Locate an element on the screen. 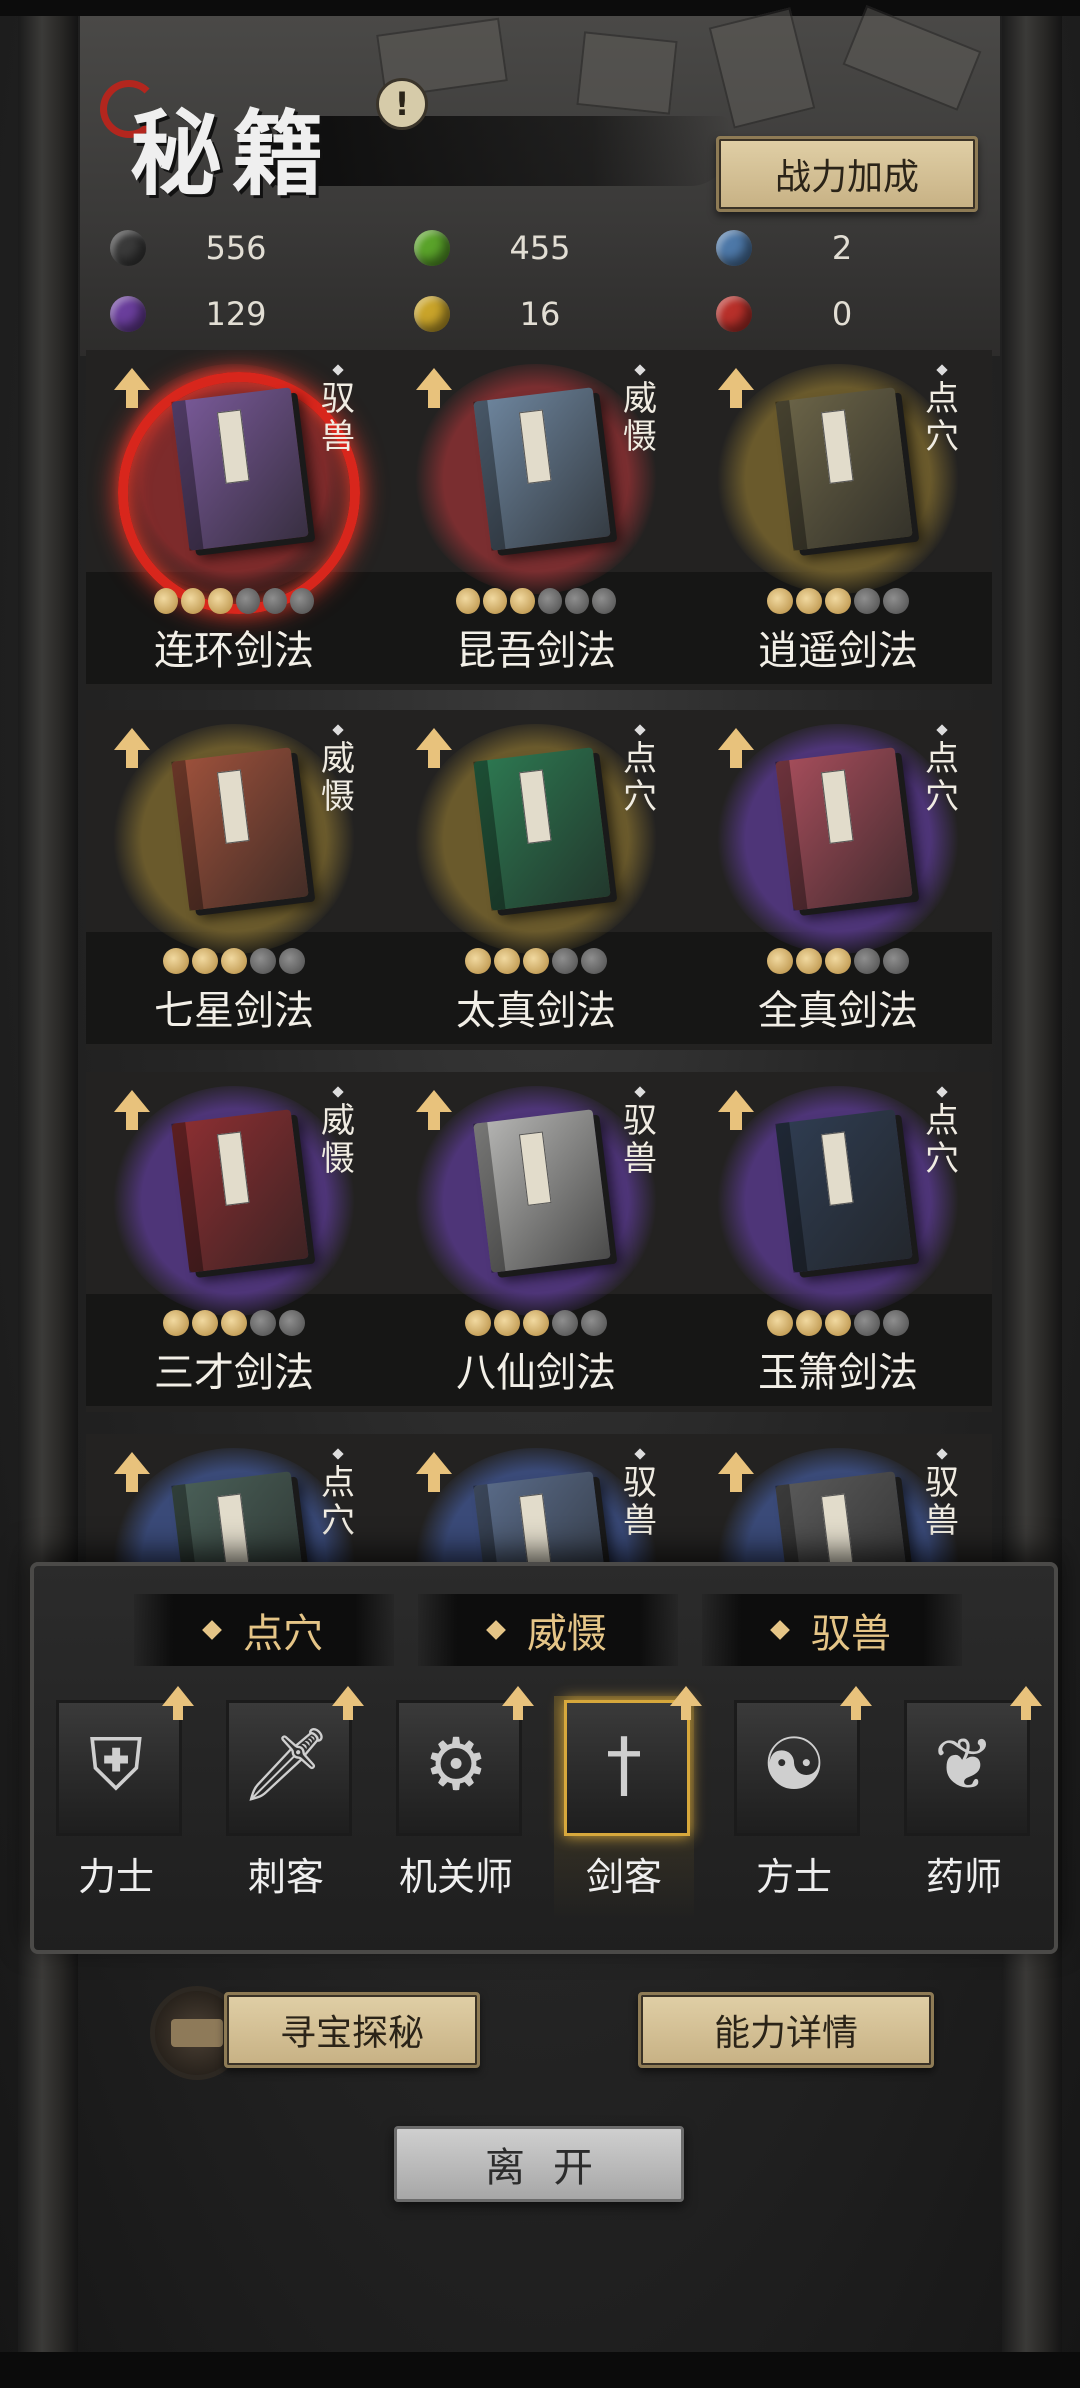  left-pillar is located at coordinates (48, 1196).